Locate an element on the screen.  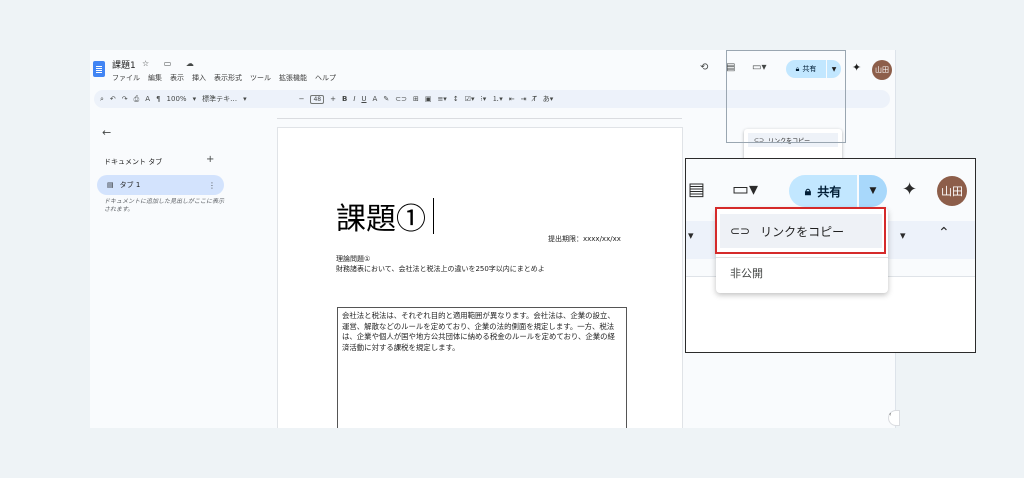
indent-increase-icon: ⇥ is located at coordinates (524, 99).